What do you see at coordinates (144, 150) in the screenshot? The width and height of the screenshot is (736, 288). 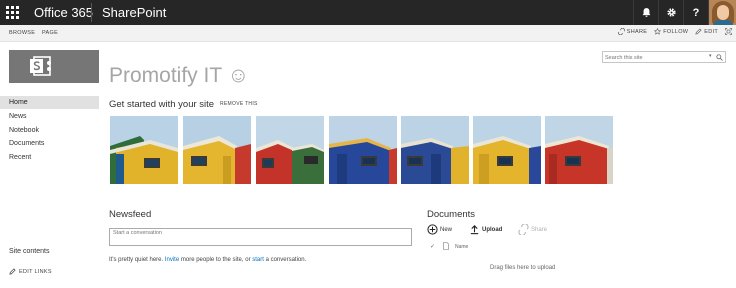 I see `tile-share-site` at bounding box center [144, 150].